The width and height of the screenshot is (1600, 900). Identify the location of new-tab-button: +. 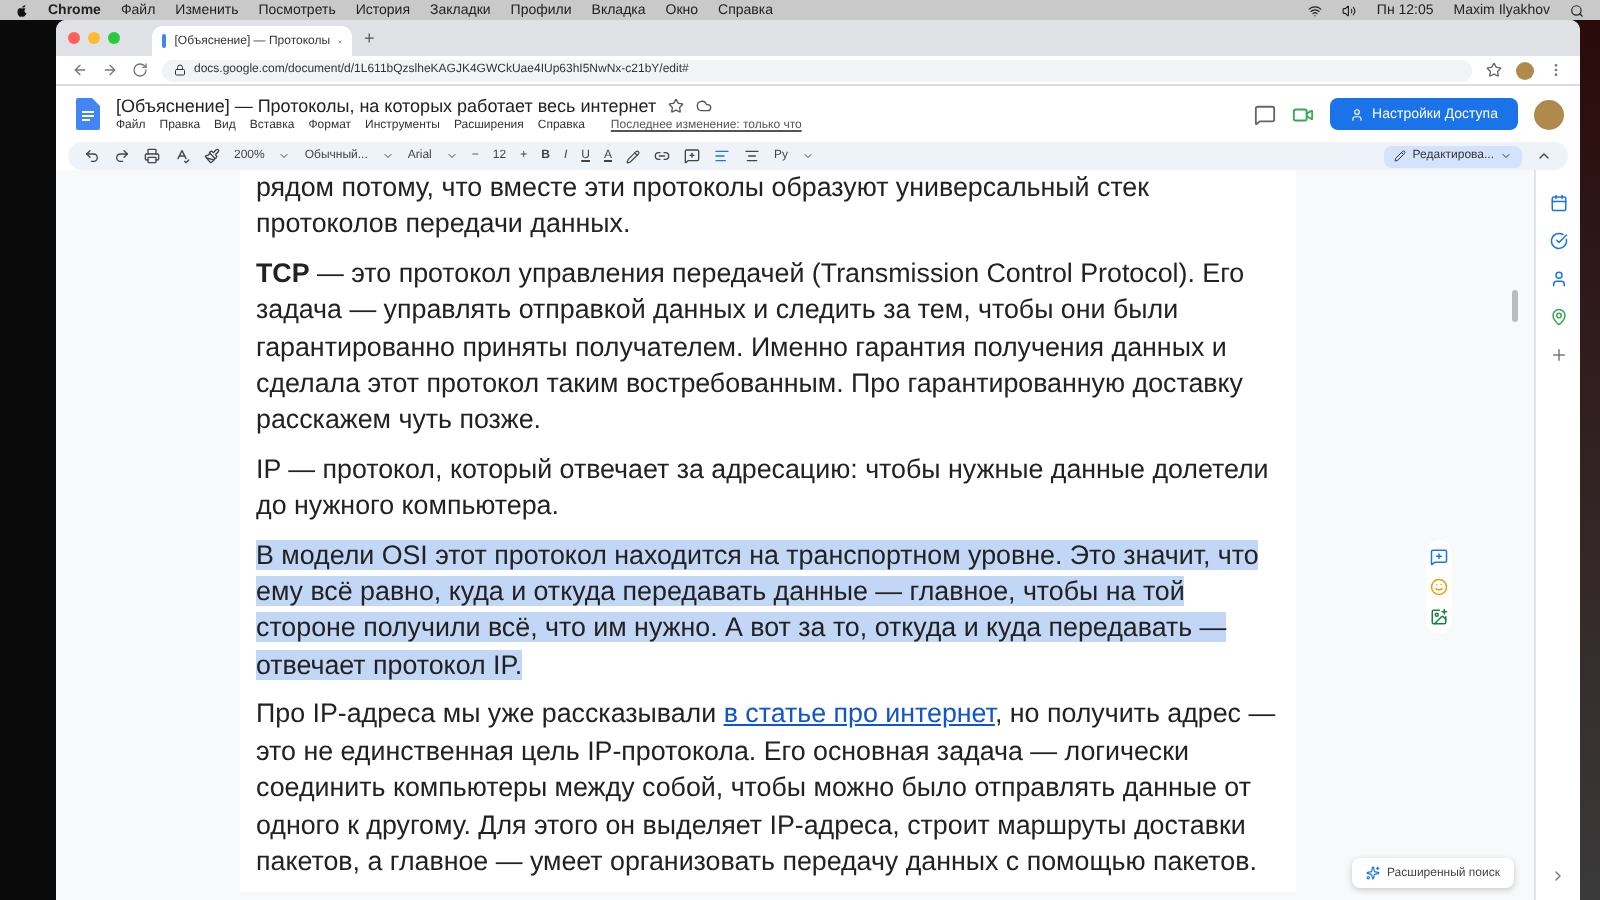
(369, 38).